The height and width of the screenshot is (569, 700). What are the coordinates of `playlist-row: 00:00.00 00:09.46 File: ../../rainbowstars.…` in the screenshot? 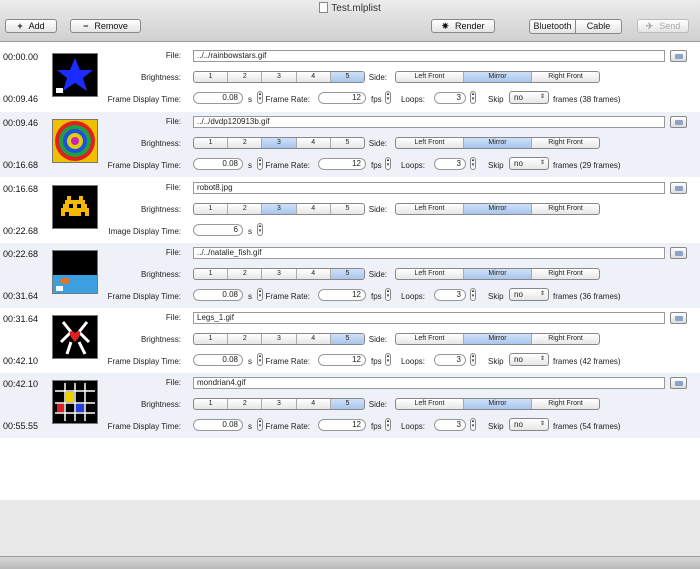 It's located at (350, 78).